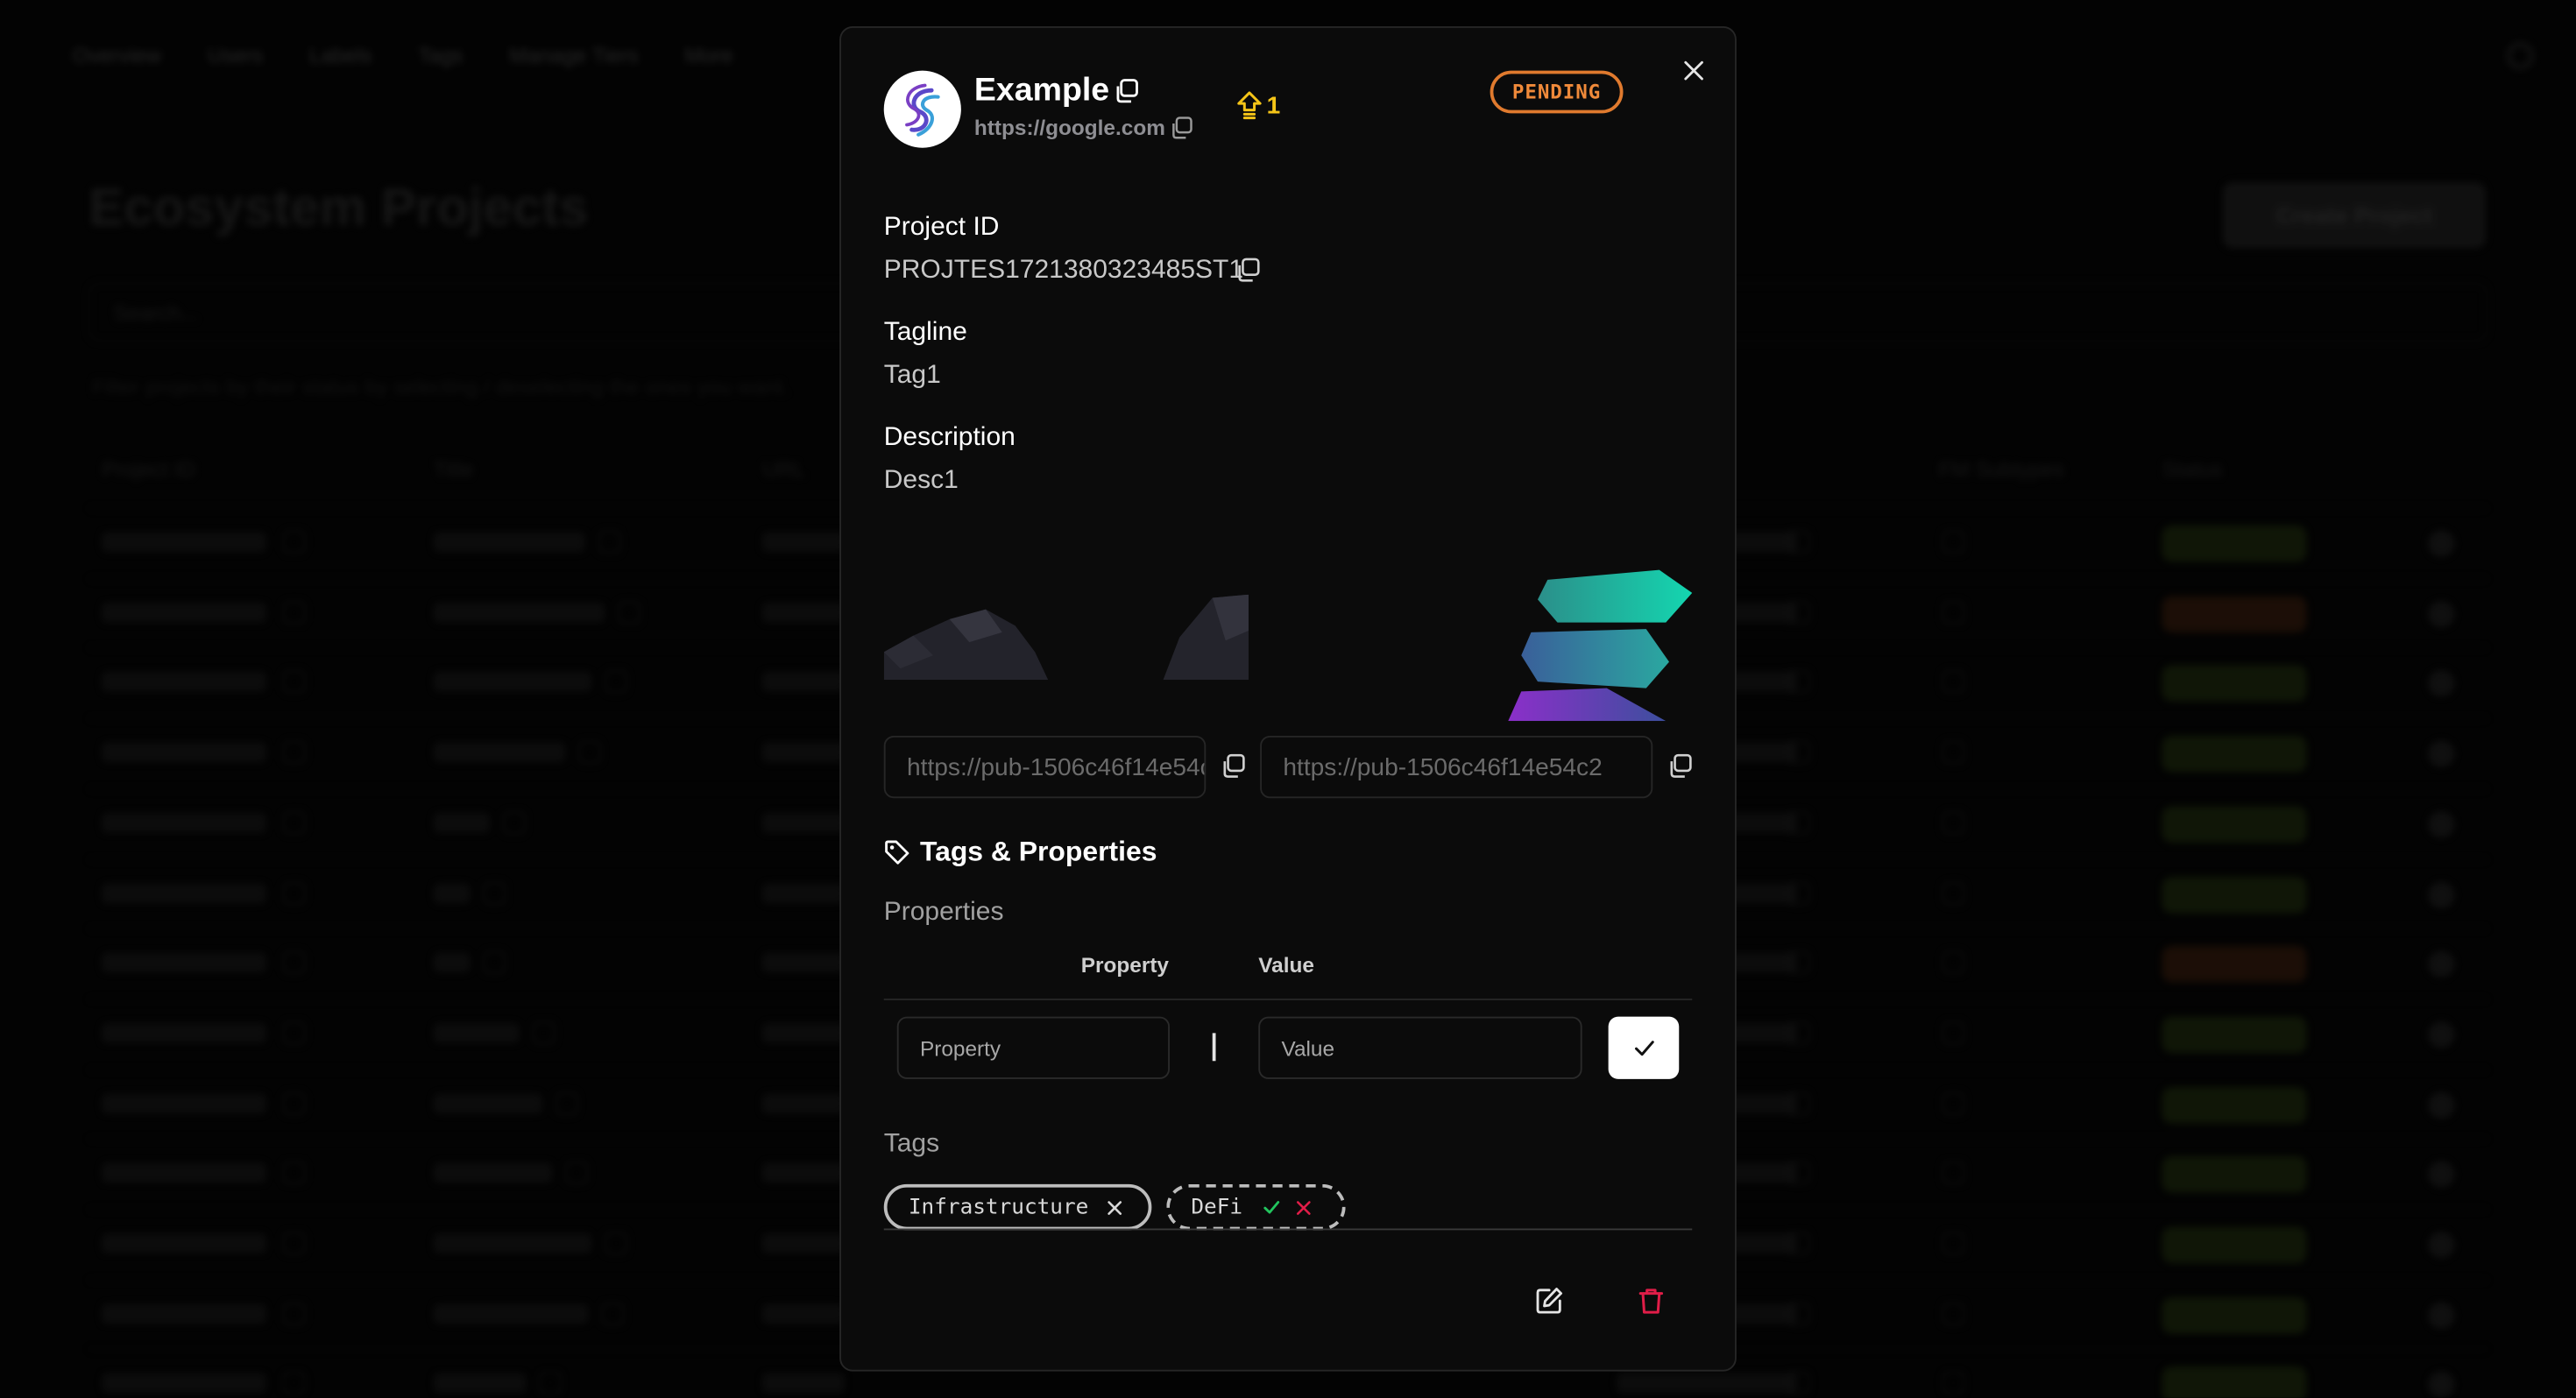  What do you see at coordinates (1063, 270) in the screenshot?
I see `project-id-value: PROJTES1721380323485ST1` at bounding box center [1063, 270].